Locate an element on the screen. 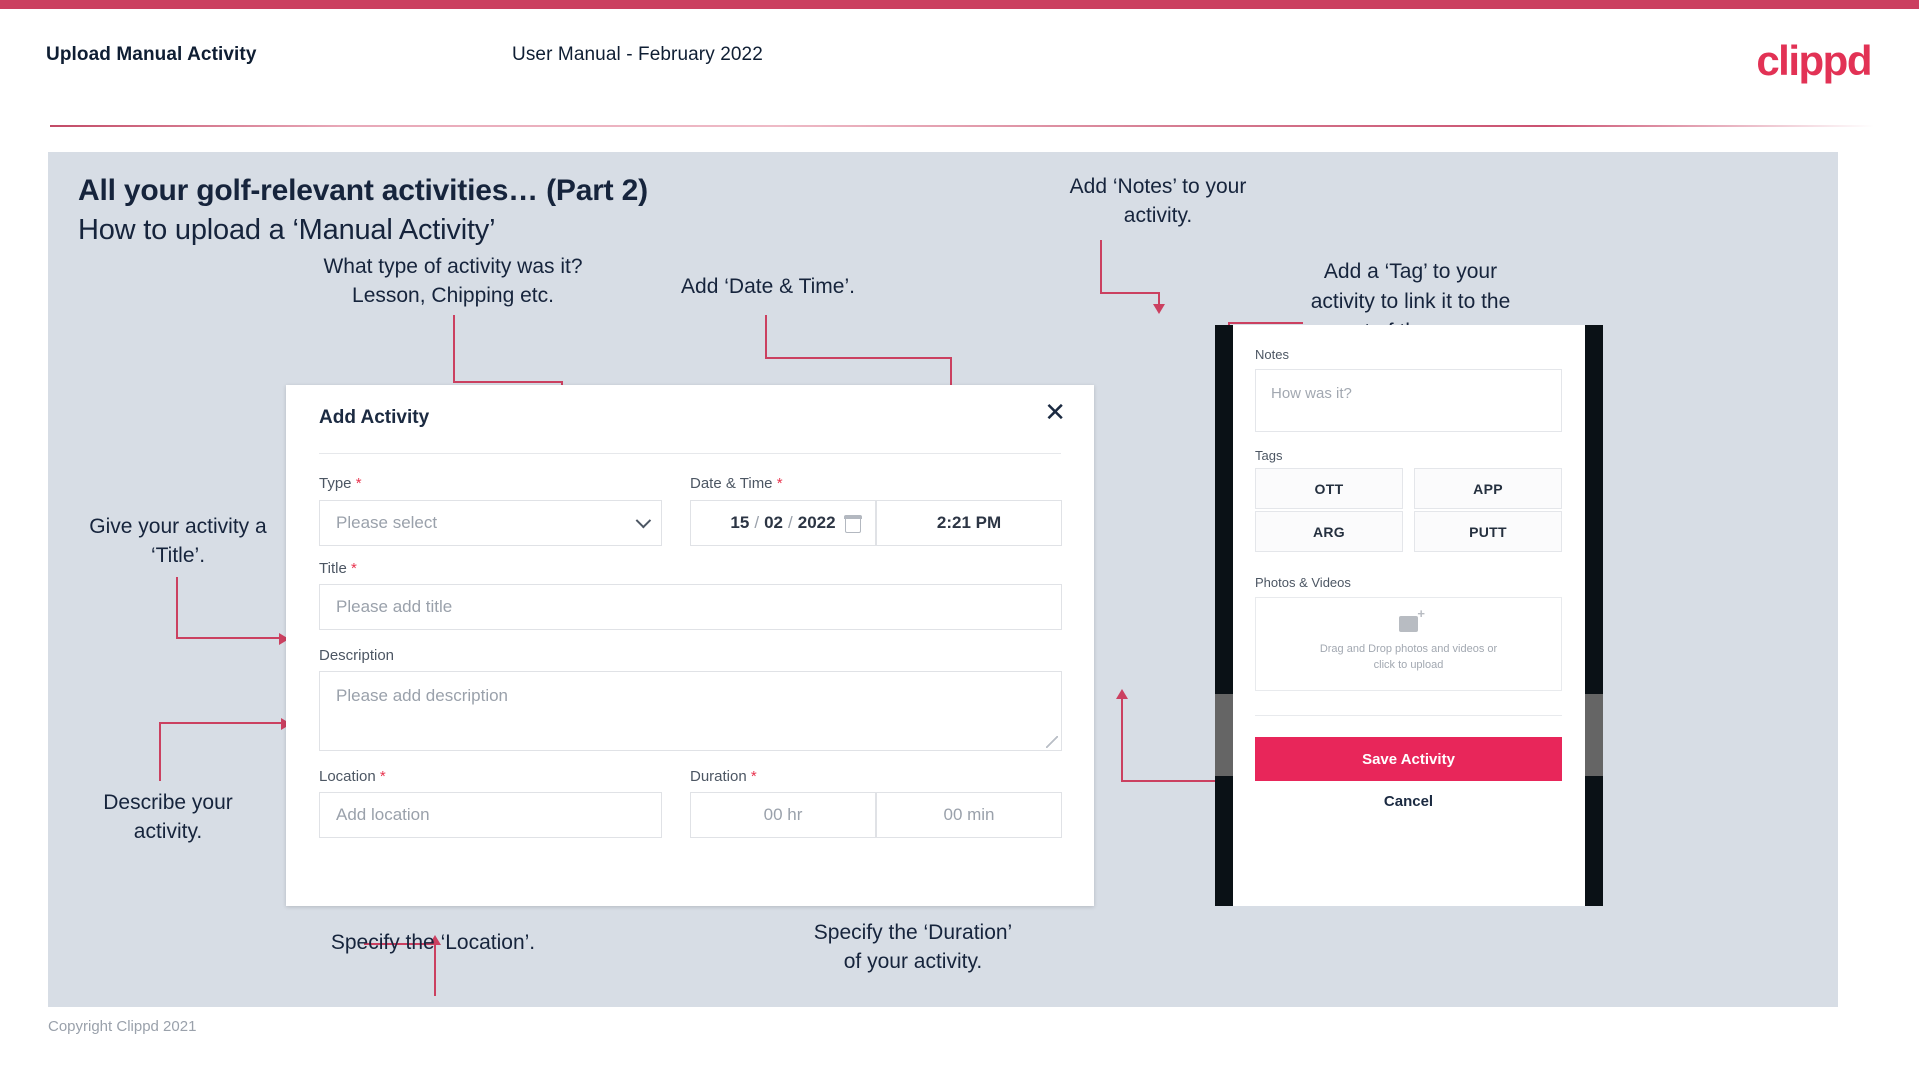  tags-label: Tags is located at coordinates (1269, 455).